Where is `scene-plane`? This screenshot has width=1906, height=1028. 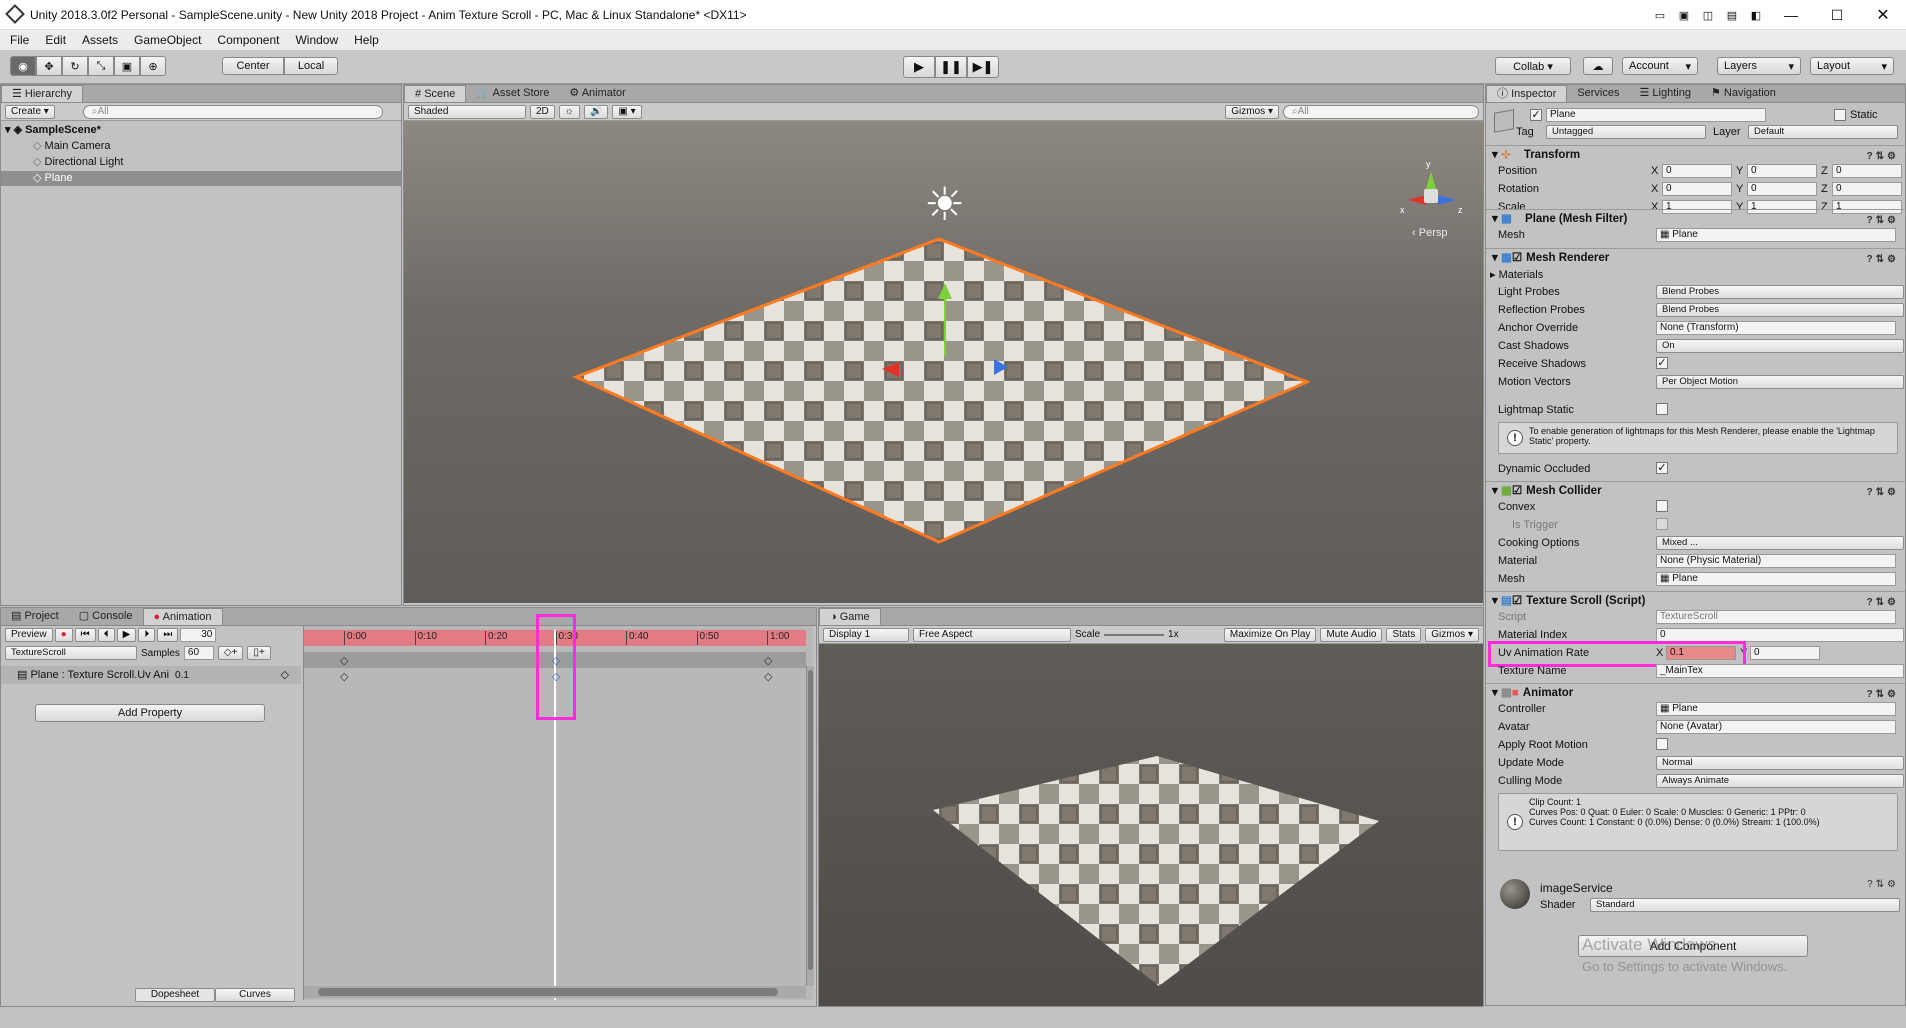
scene-plane is located at coordinates (941, 390).